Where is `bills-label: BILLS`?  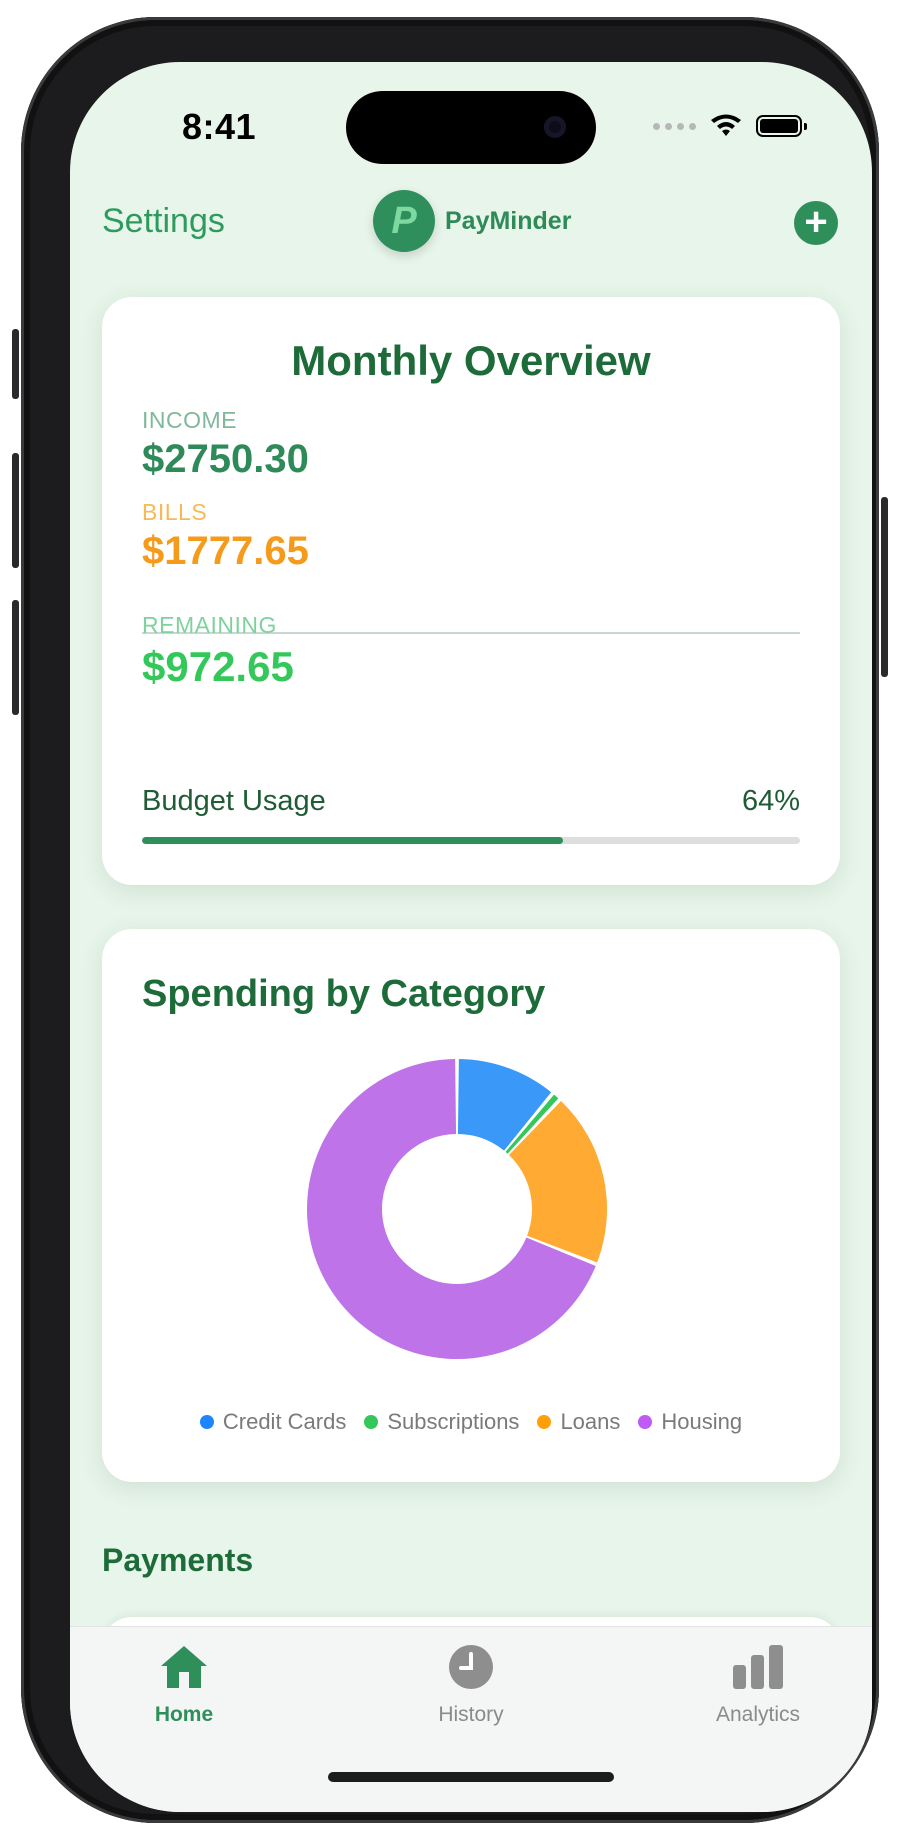
bills-label: BILLS is located at coordinates (175, 512).